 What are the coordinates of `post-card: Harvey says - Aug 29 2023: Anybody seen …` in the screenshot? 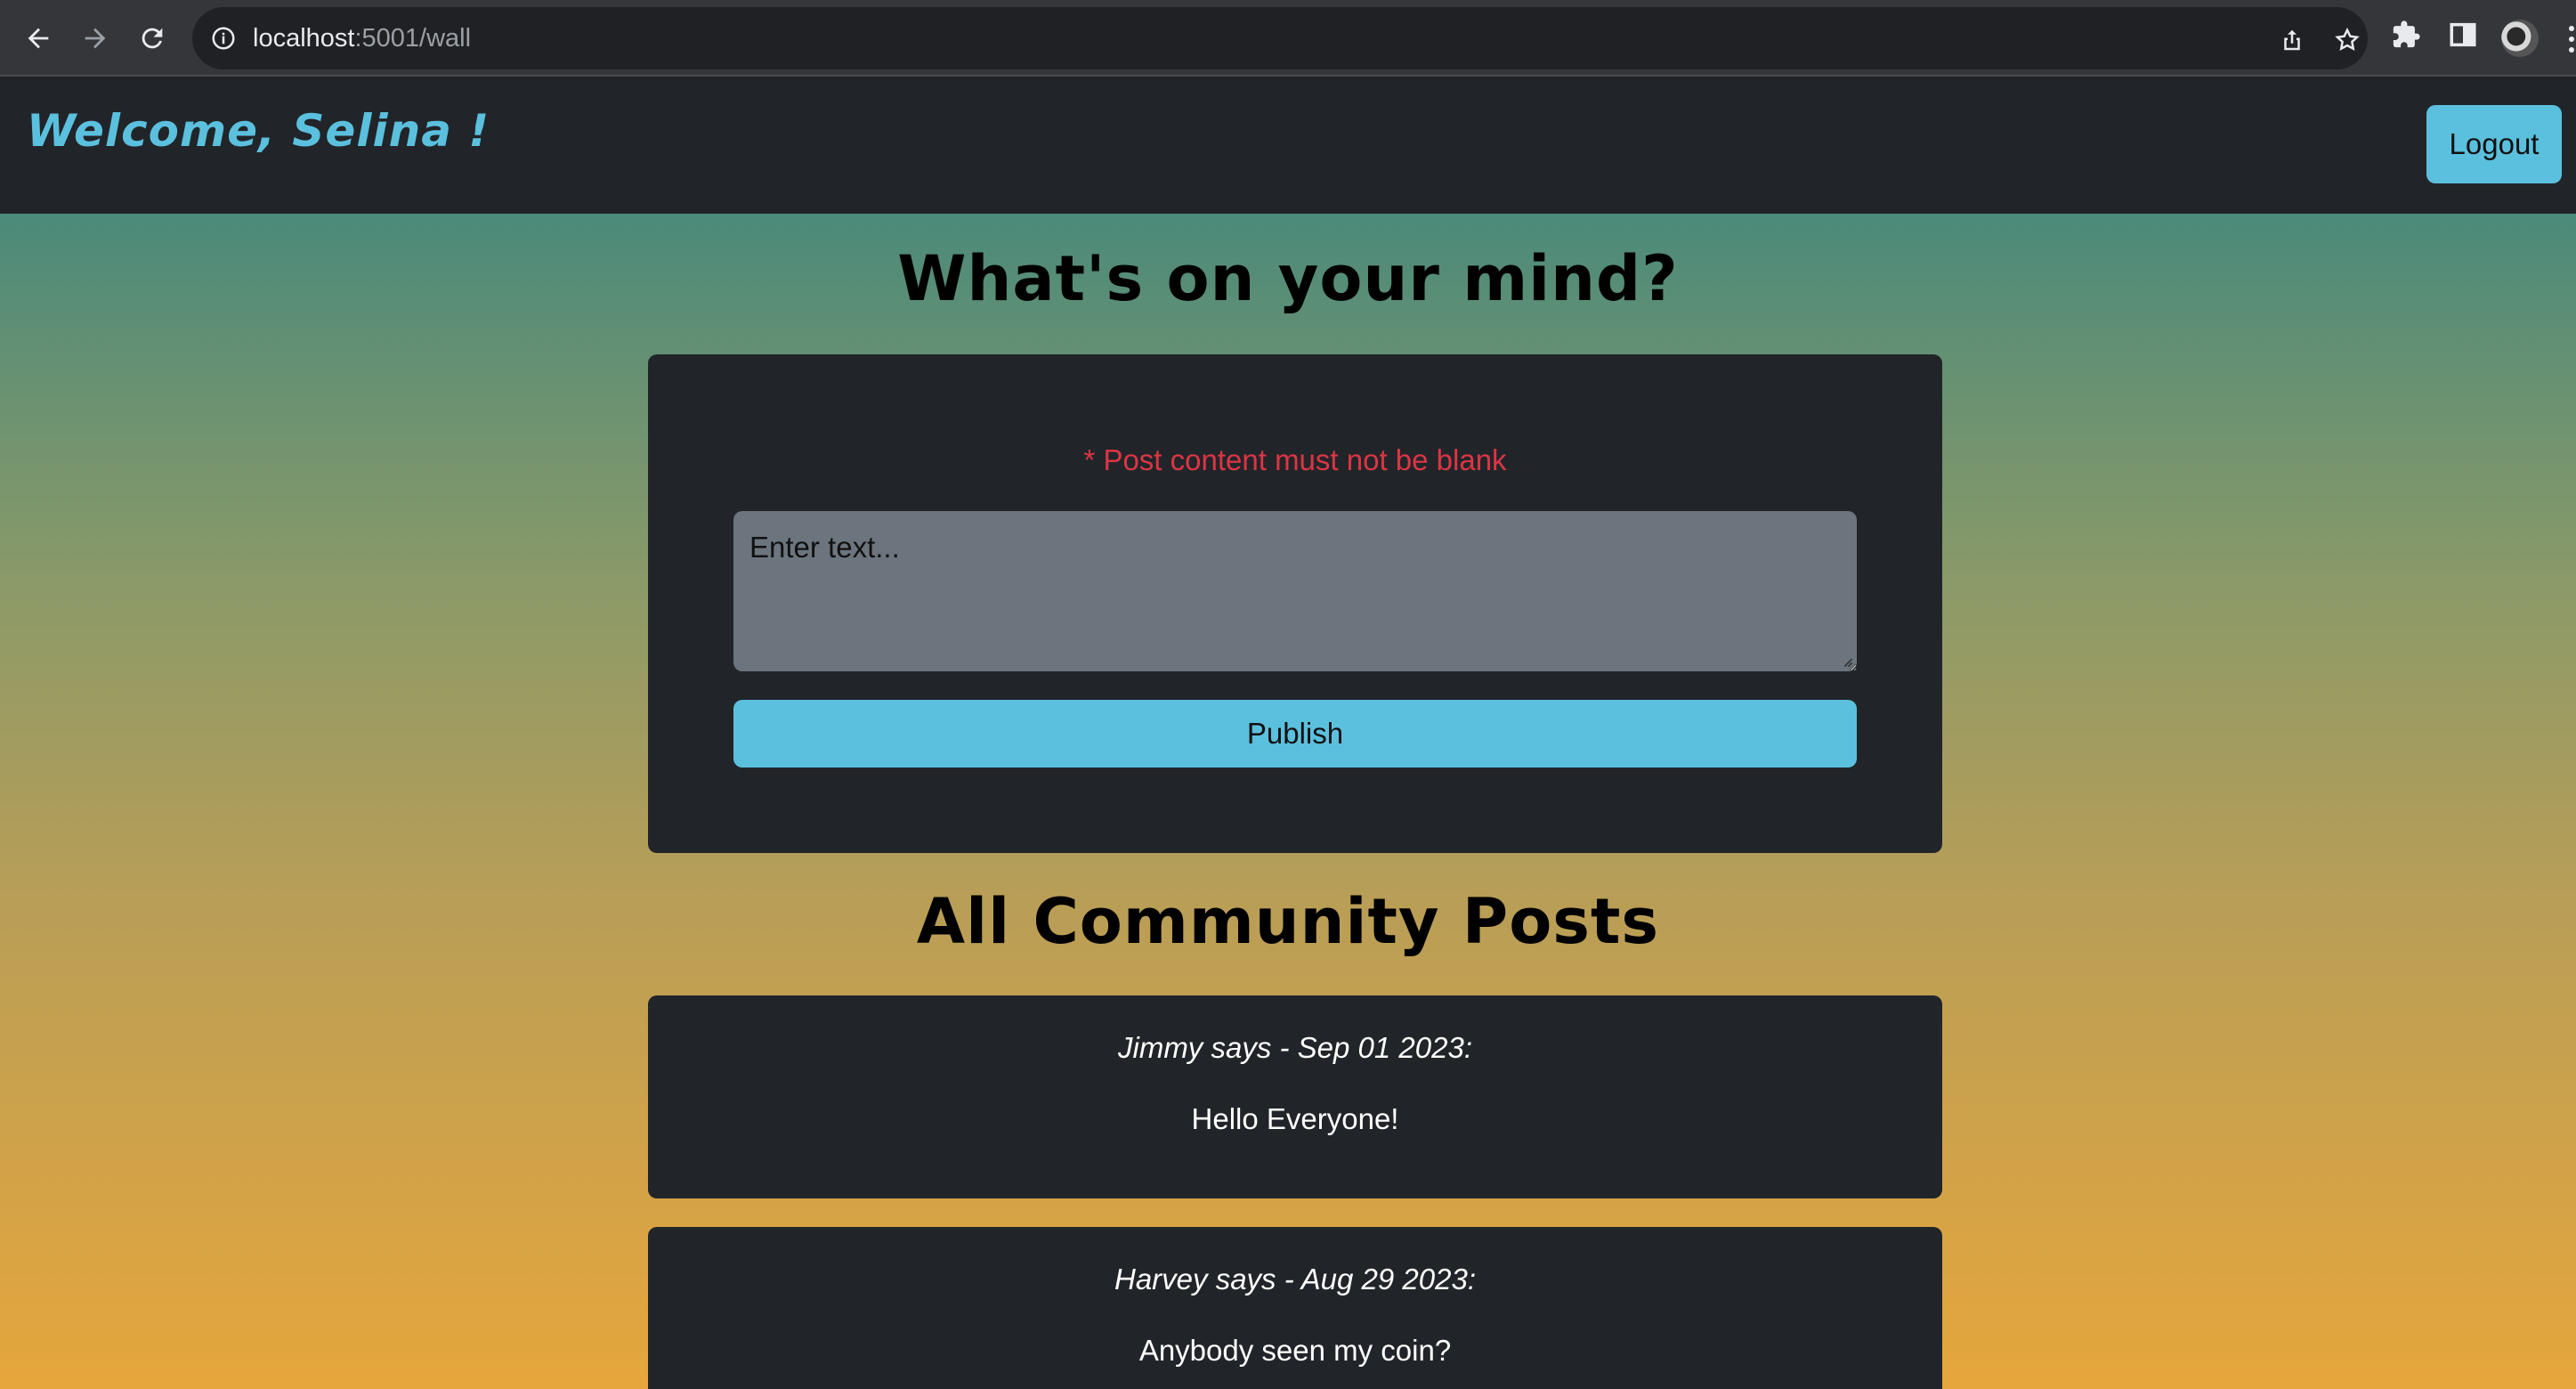 It's located at (1295, 1308).